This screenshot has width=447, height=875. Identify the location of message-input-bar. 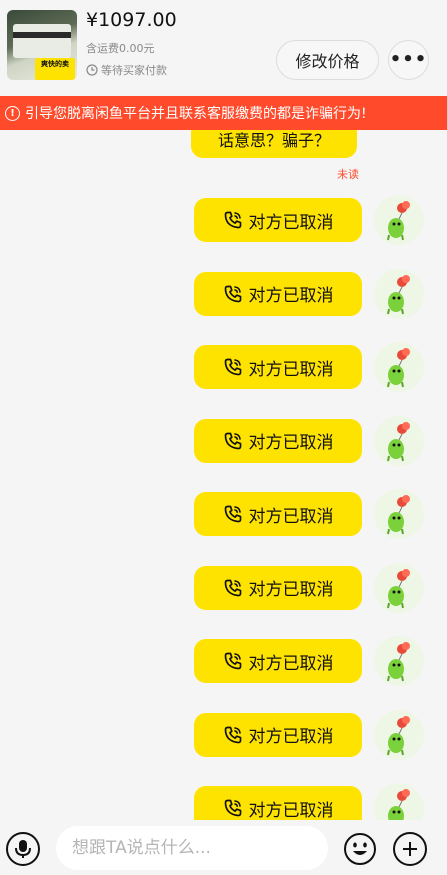
(223, 847).